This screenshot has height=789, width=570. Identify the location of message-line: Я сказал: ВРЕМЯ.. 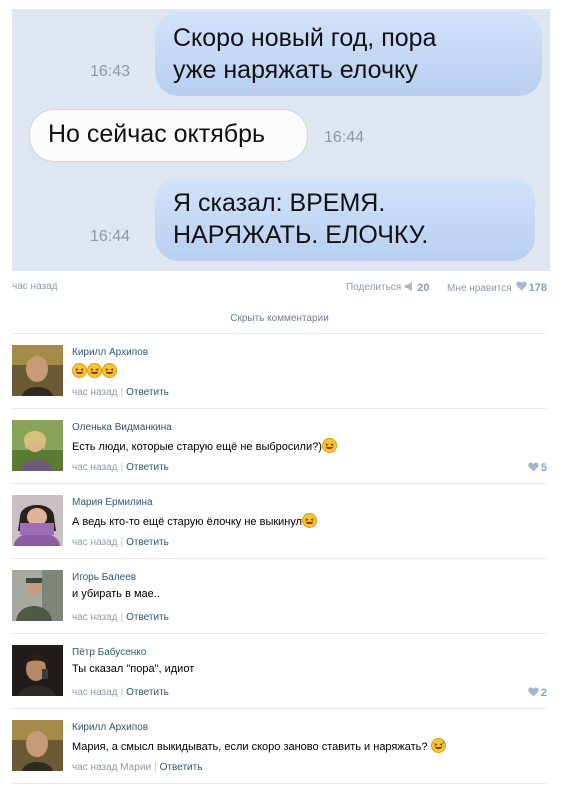
(279, 203).